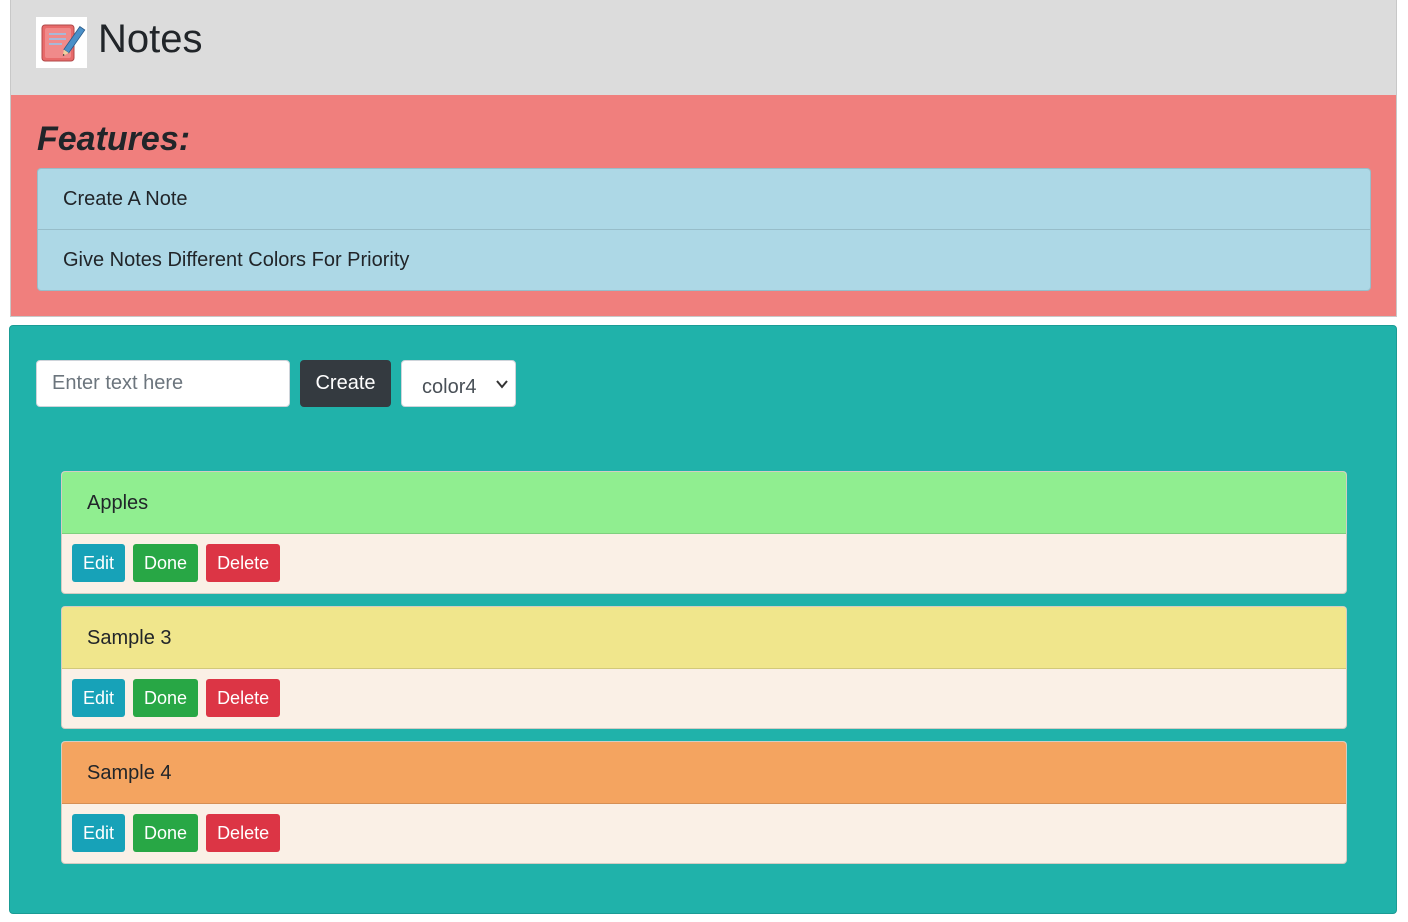 The height and width of the screenshot is (922, 1408). I want to click on note-card: Sample 3 Edit Done Delete, so click(704, 667).